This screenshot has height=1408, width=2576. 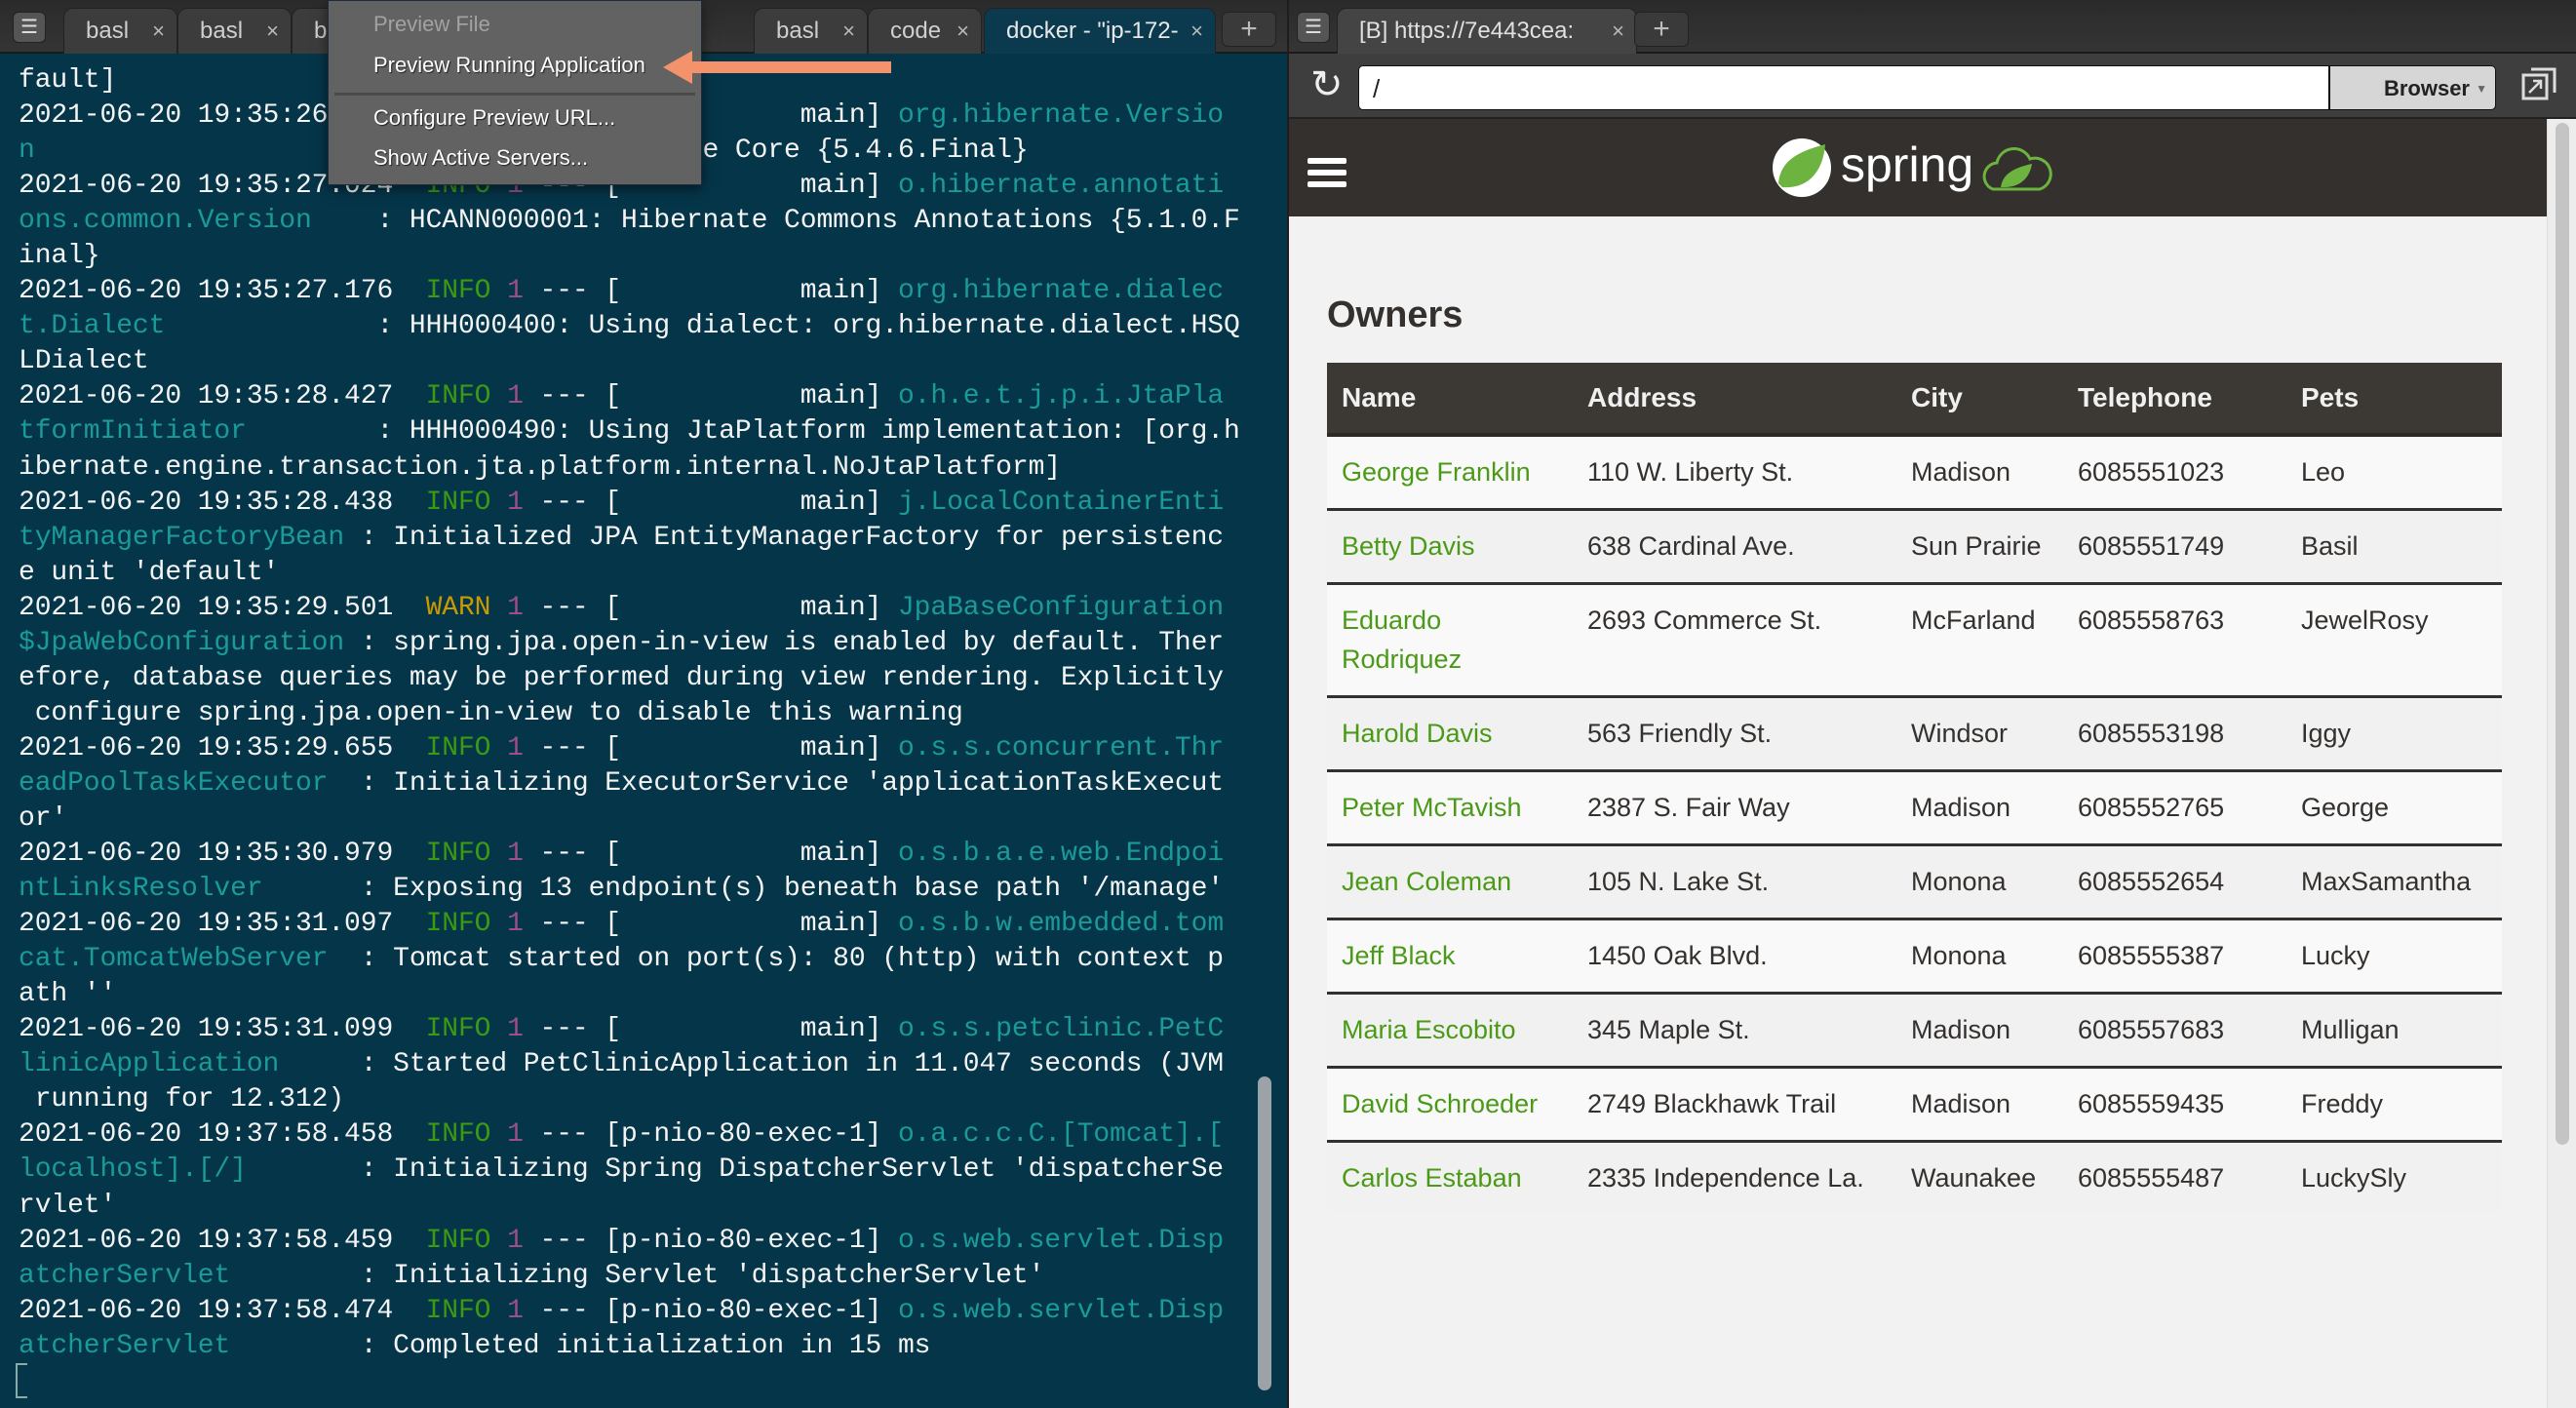 What do you see at coordinates (629, 256) in the screenshot?
I see `terminal-line: inal}` at bounding box center [629, 256].